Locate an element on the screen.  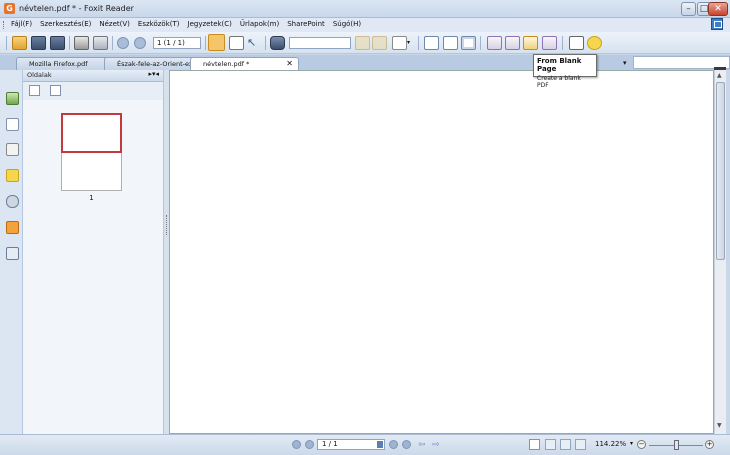
menu-help: Súgó(H) is located at coordinates (347, 24).